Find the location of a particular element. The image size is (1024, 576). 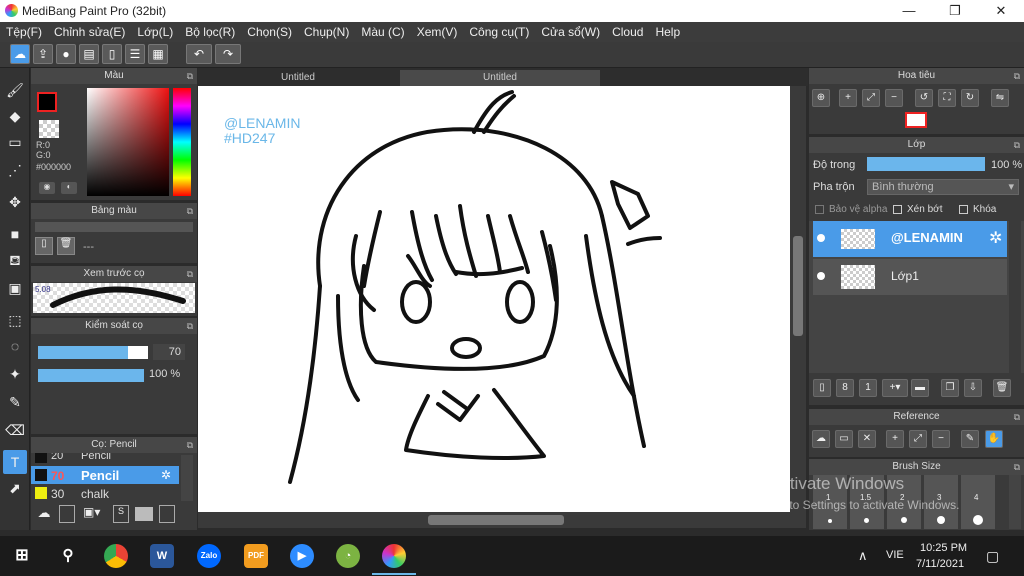

brush-list-item-selected: 70 Pencil ✲ is located at coordinates (105, 475).